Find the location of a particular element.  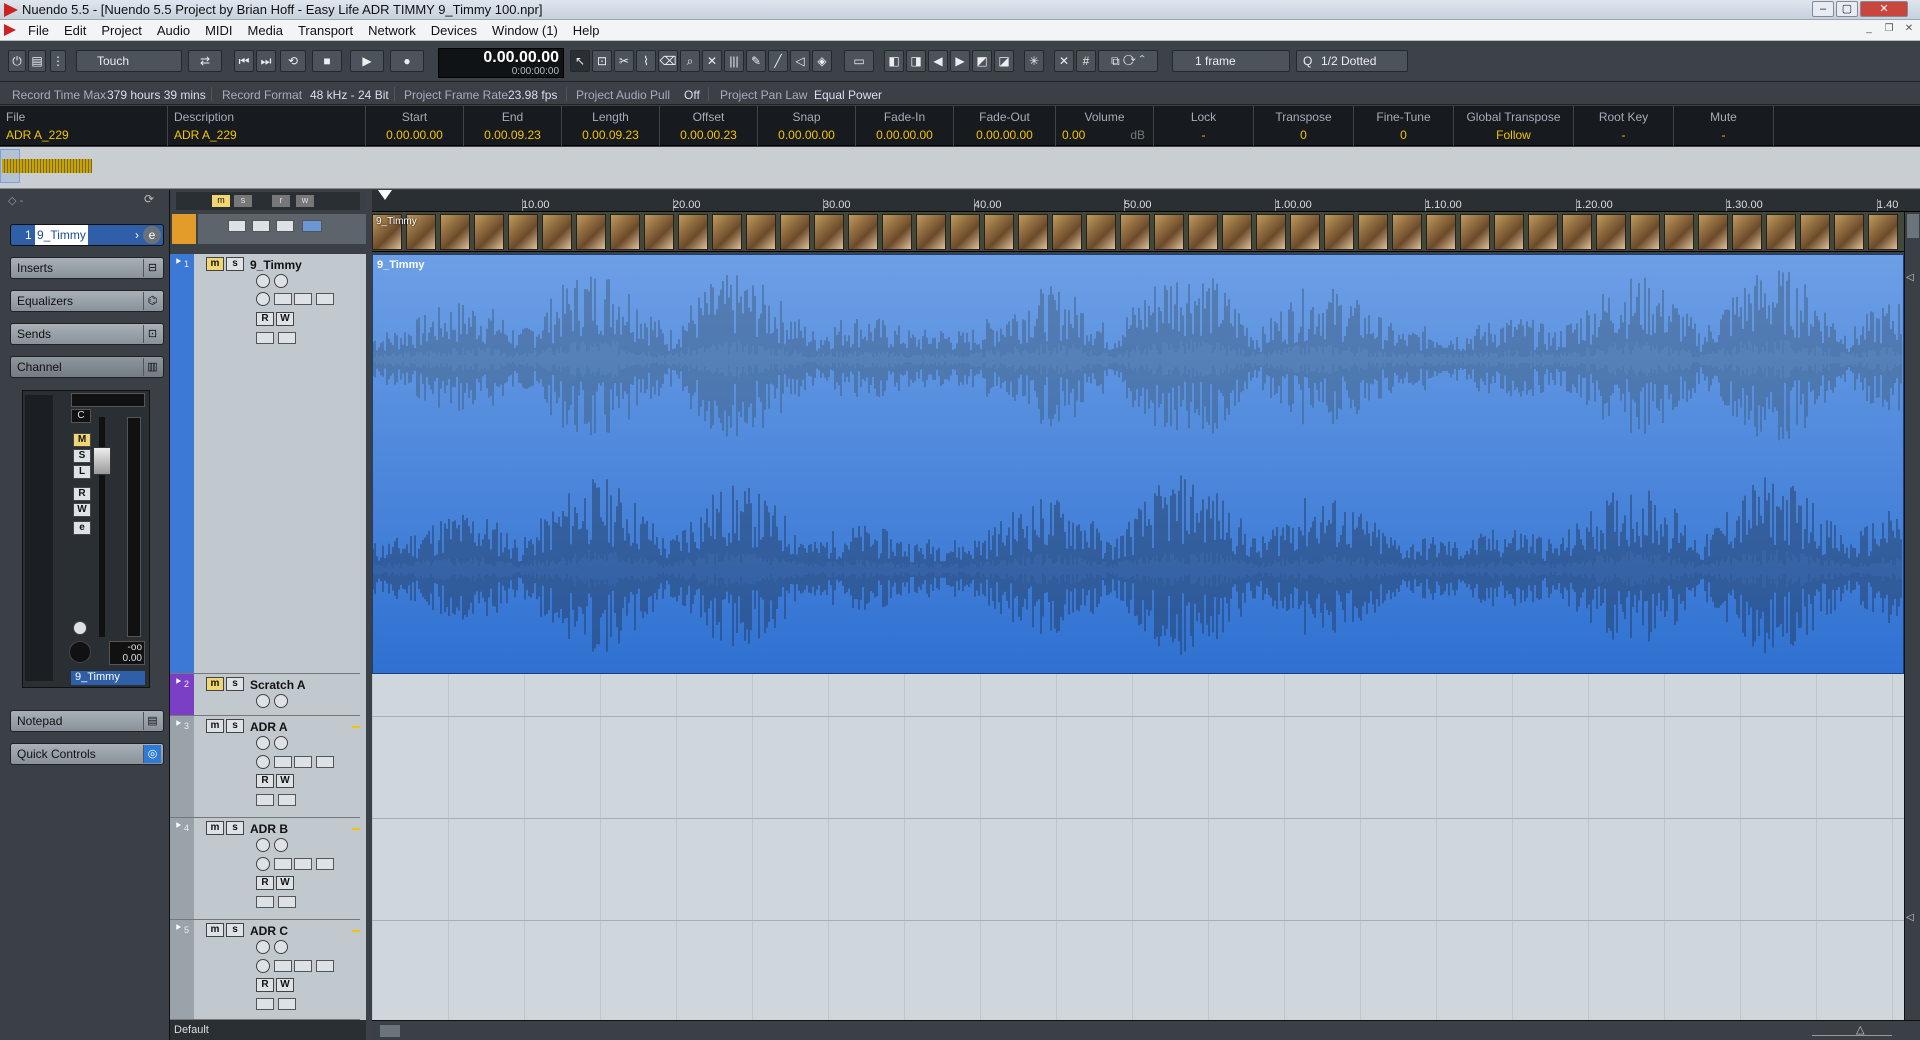

vertical-scrollbar: ◁ ◁ is located at coordinates (1912, 616).